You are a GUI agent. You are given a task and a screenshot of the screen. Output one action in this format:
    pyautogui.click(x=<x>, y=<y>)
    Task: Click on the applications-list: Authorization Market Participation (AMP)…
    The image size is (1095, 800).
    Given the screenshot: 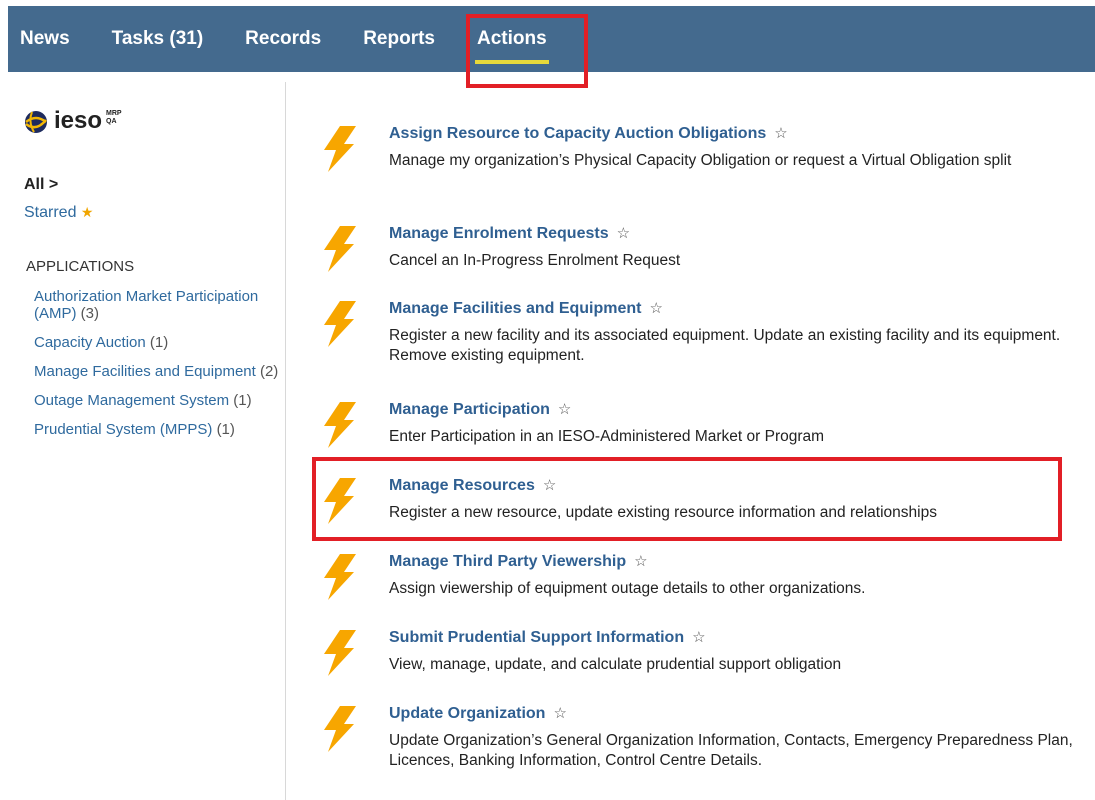 What is the action you would take?
    pyautogui.click(x=160, y=369)
    